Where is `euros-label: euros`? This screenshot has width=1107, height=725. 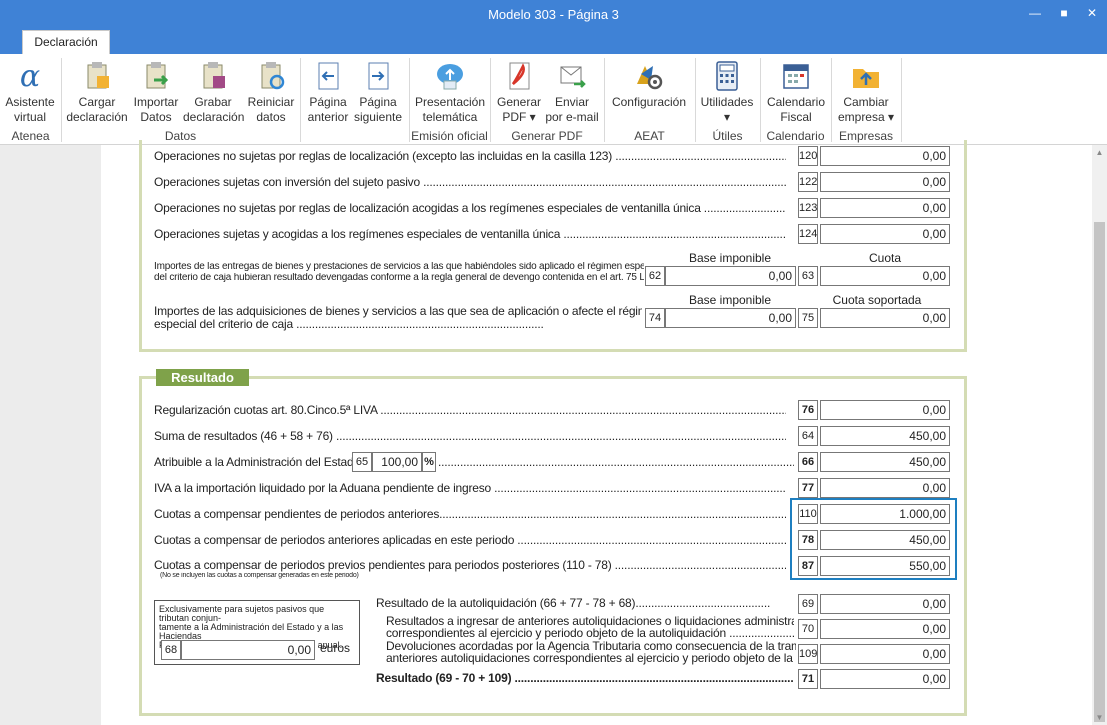 euros-label: euros is located at coordinates (335, 648).